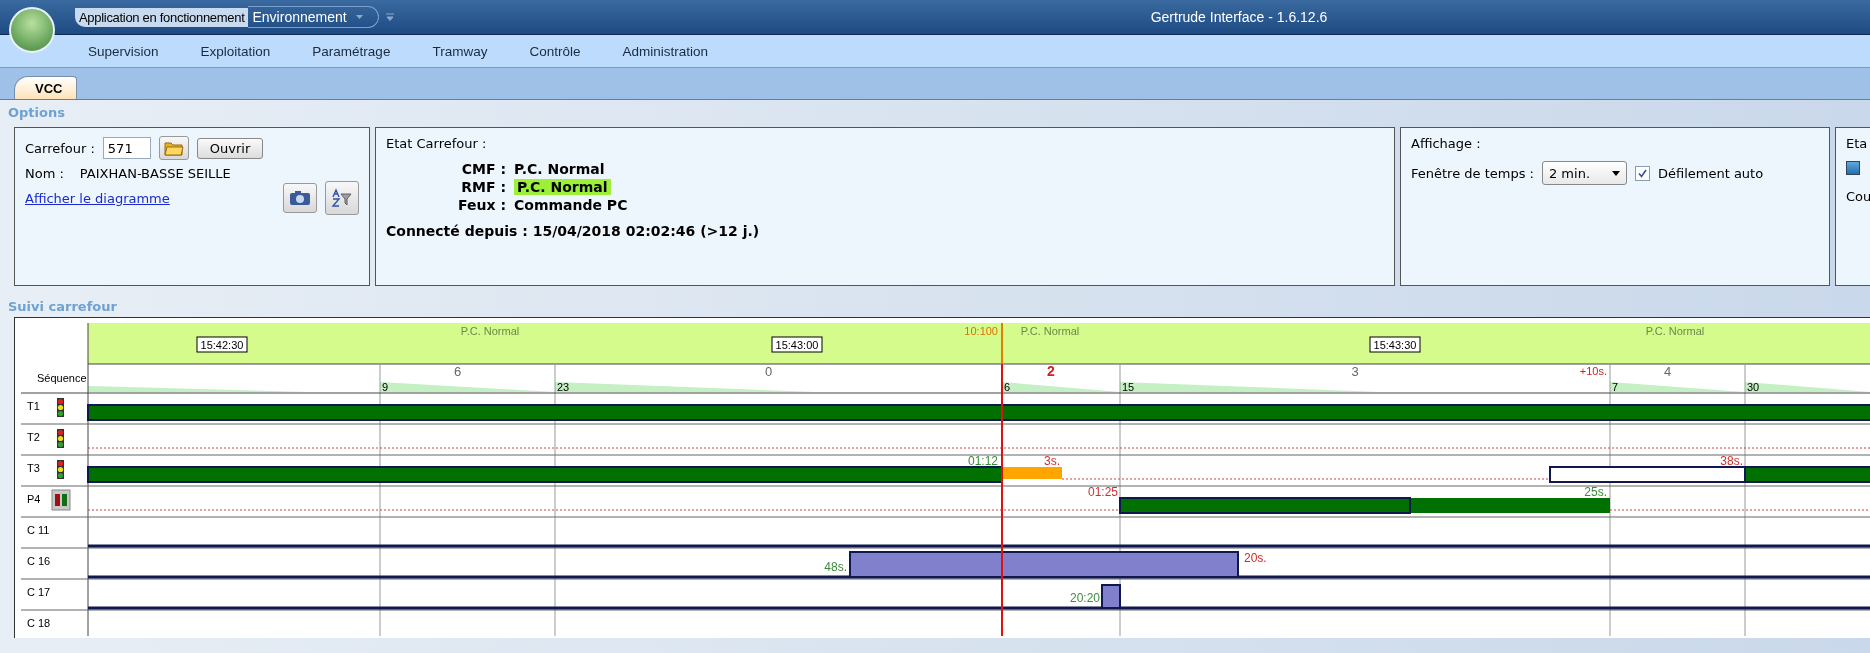 Image resolution: width=1870 pixels, height=653 pixels. I want to click on cursor-label: 10:100, so click(981, 331).